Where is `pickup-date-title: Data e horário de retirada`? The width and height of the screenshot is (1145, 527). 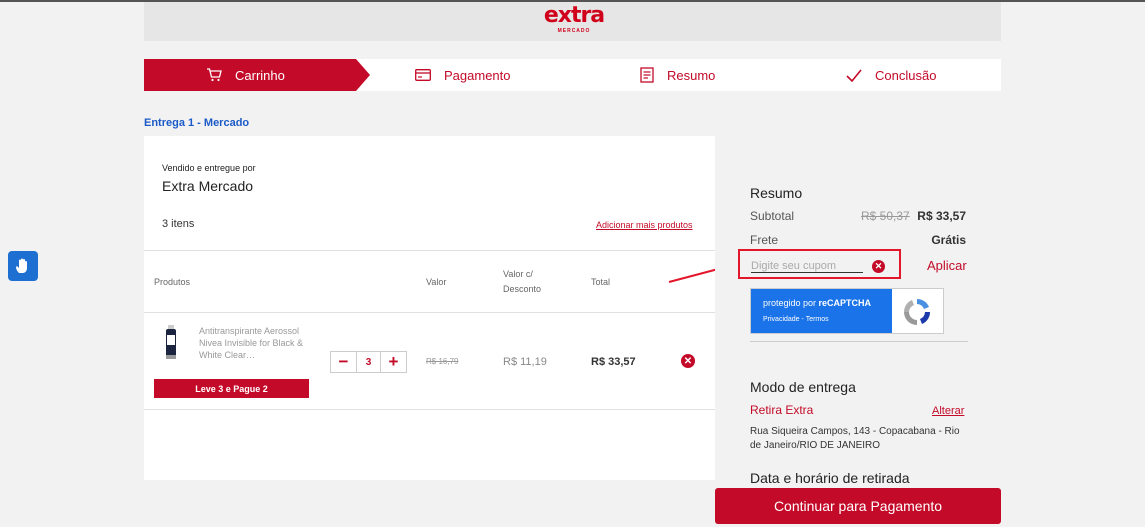
pickup-date-title: Data e horário de retirada is located at coordinates (830, 478).